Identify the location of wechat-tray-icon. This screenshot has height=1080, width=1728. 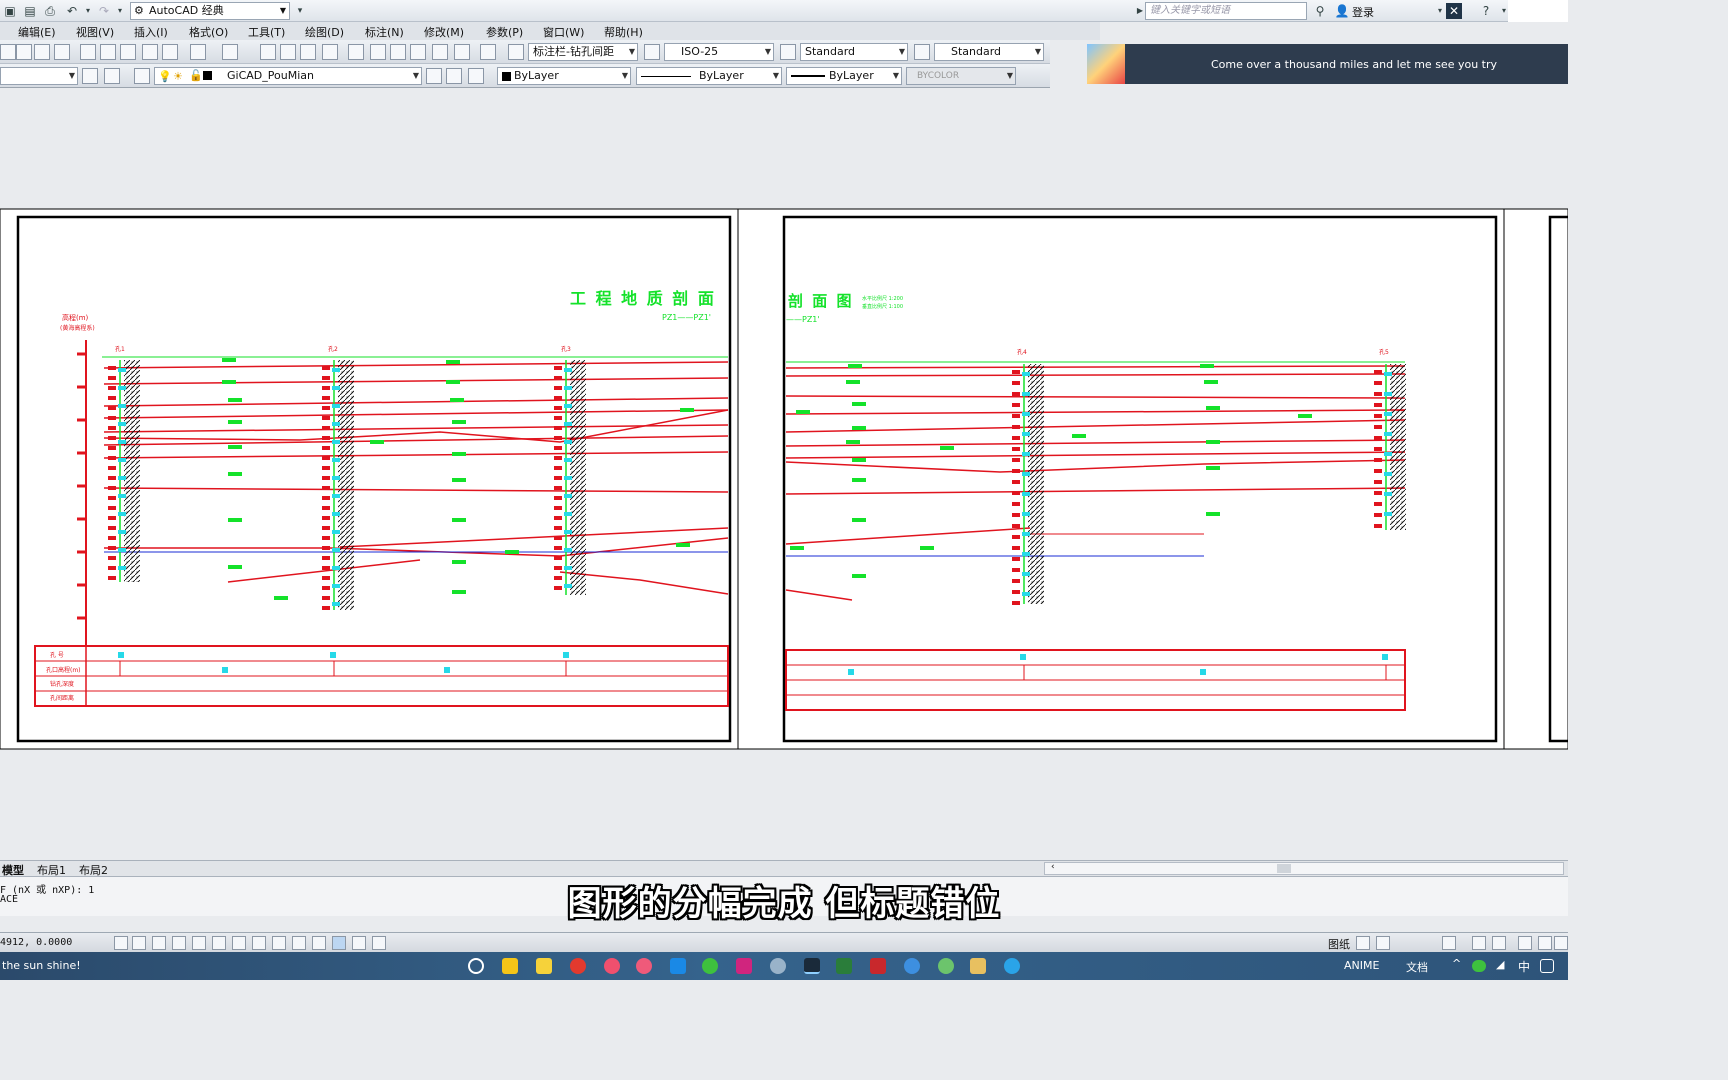
(1479, 966).